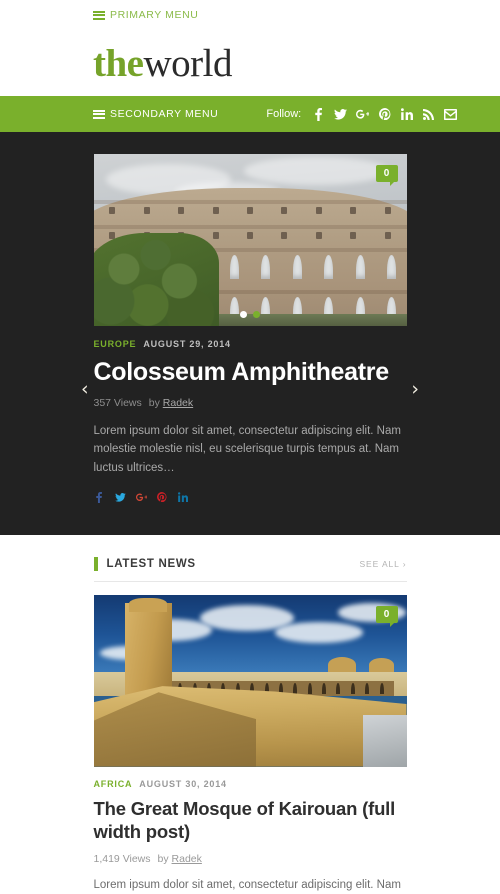 The height and width of the screenshot is (894, 500). Describe the element at coordinates (141, 497) in the screenshot. I see `google-plus-share-icon` at that location.